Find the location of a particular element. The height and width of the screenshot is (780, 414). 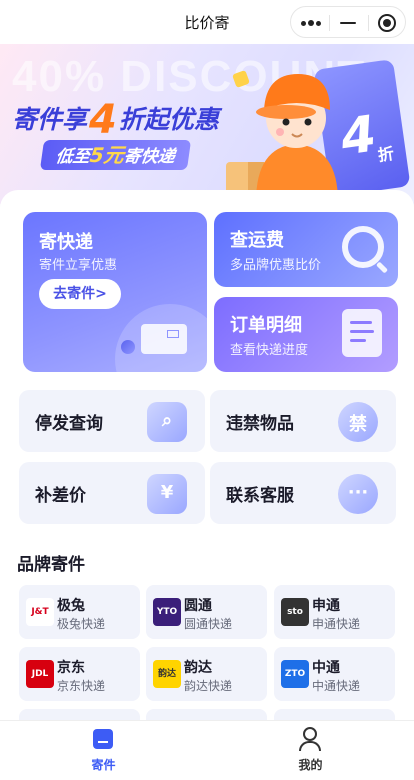

brand-item-jingdong: JDL 京东 京东快递 is located at coordinates (79, 674).